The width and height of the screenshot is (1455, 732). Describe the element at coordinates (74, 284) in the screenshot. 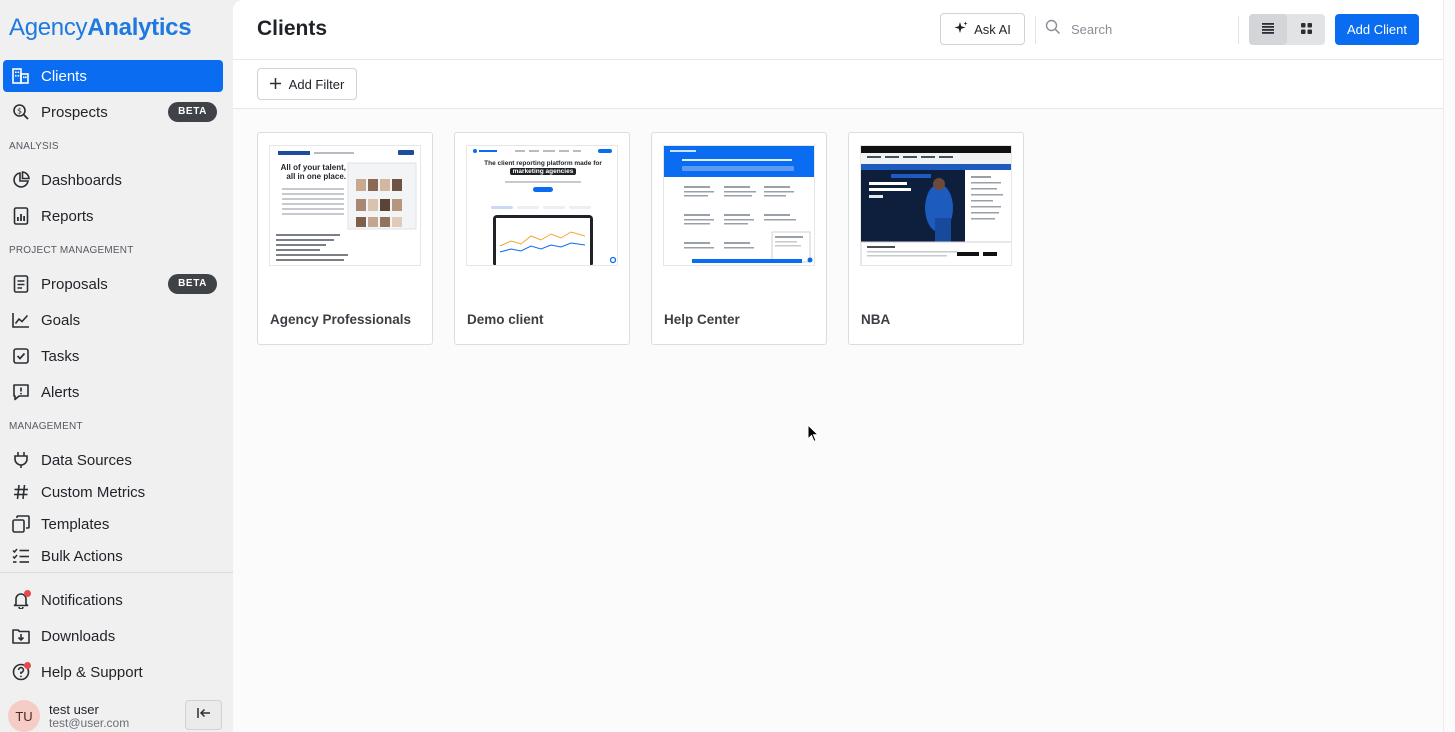

I see `sidebar-item-label: Proposals` at that location.